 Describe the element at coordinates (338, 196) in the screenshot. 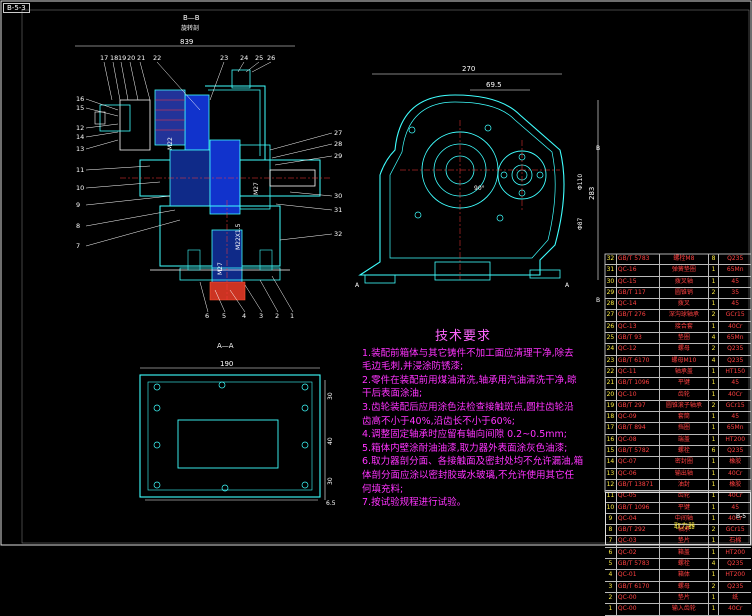

I see `pn-r3: 30` at that location.